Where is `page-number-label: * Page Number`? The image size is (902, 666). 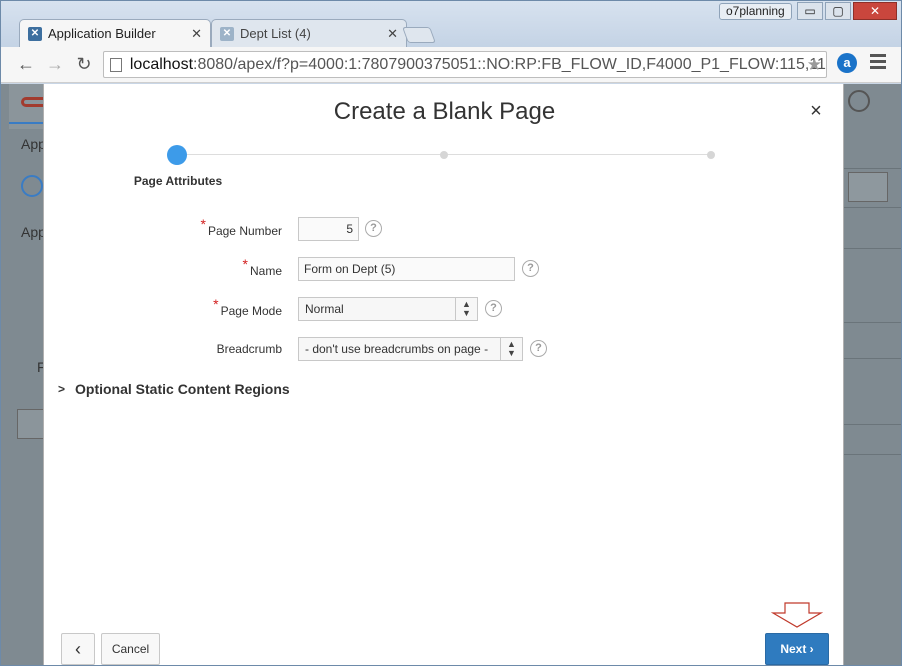 page-number-label: * Page Number is located at coordinates (241, 227).